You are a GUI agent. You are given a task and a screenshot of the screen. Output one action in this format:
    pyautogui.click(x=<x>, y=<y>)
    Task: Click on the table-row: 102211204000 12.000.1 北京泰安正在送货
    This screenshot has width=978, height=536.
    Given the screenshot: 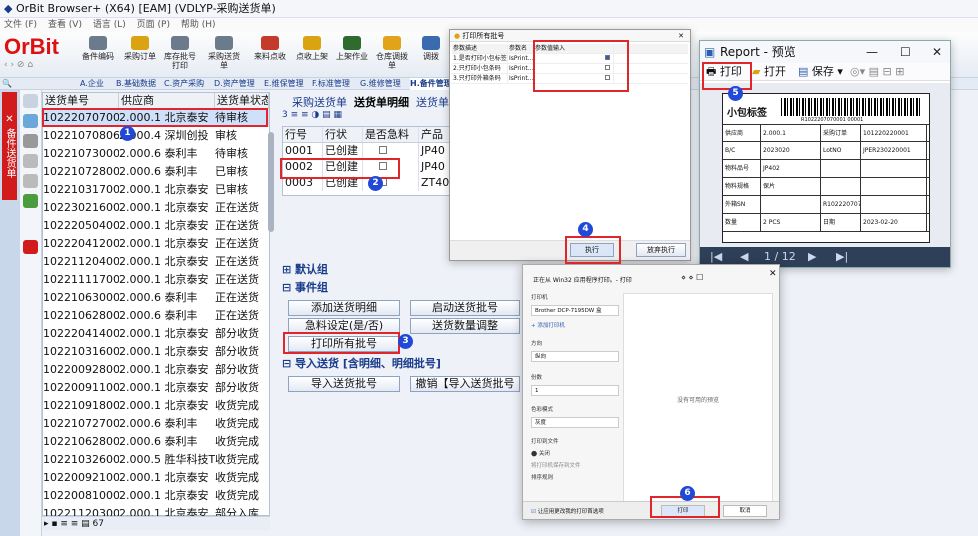 What is the action you would take?
    pyautogui.click(x=156, y=262)
    